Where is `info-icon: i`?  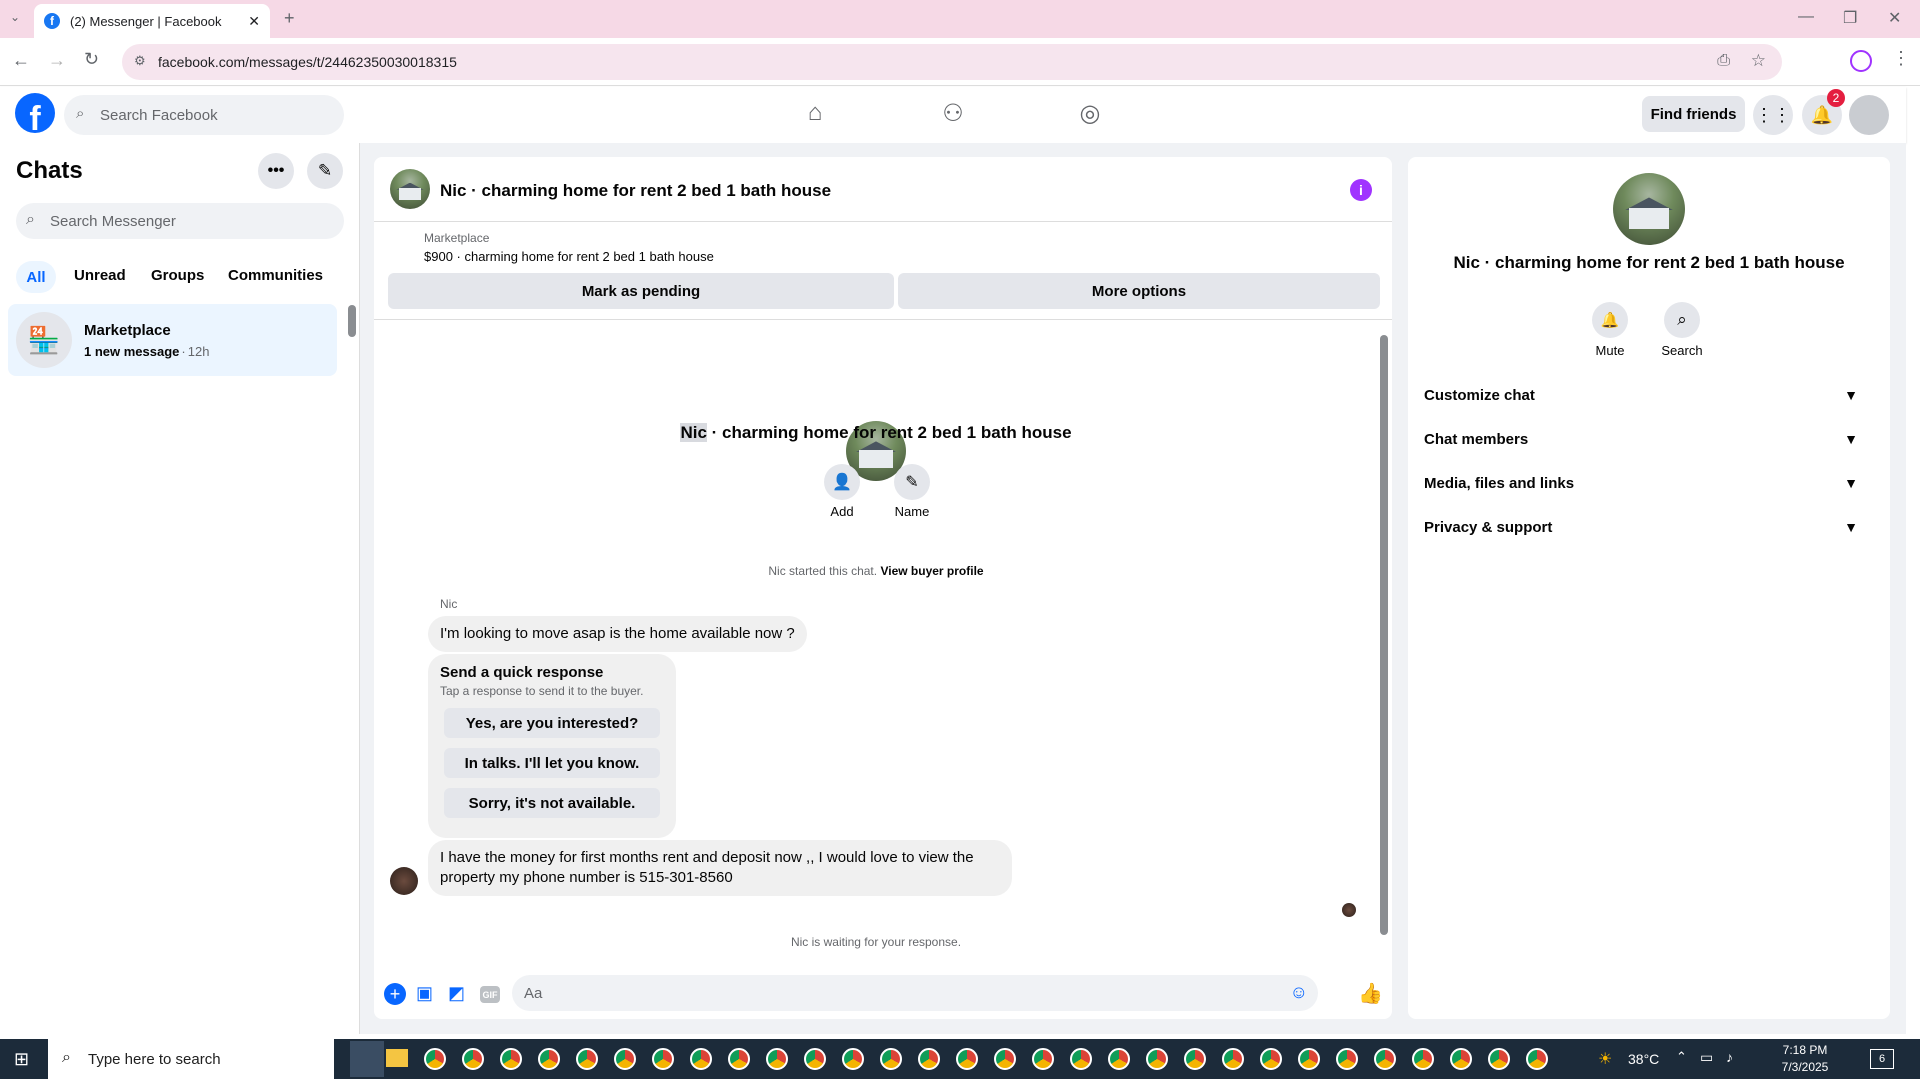
info-icon: i is located at coordinates (1361, 190).